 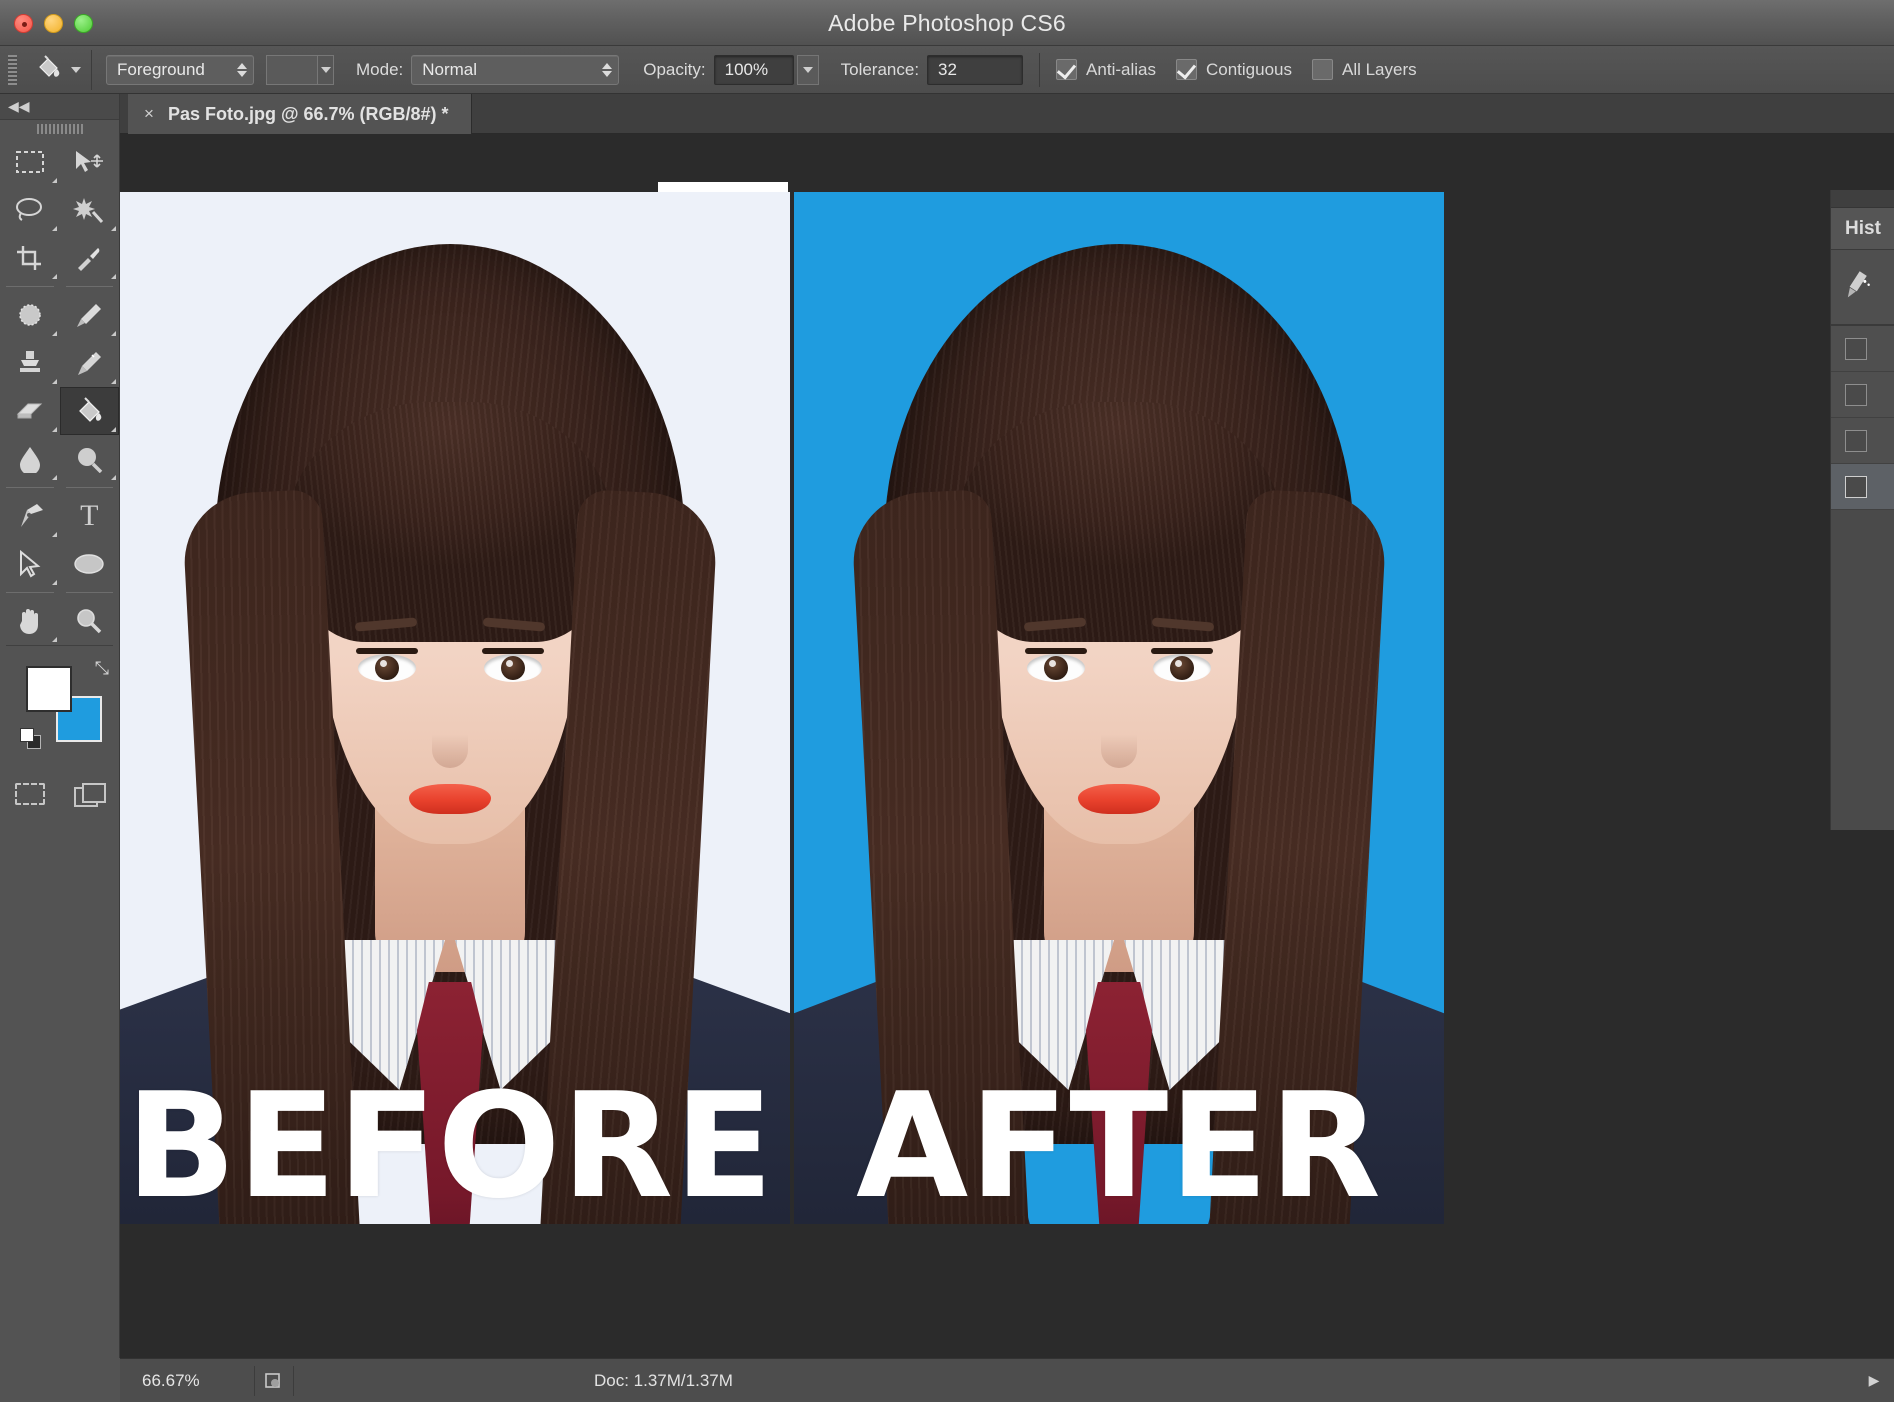 I want to click on opacity-input: 100%, so click(x=753, y=69).